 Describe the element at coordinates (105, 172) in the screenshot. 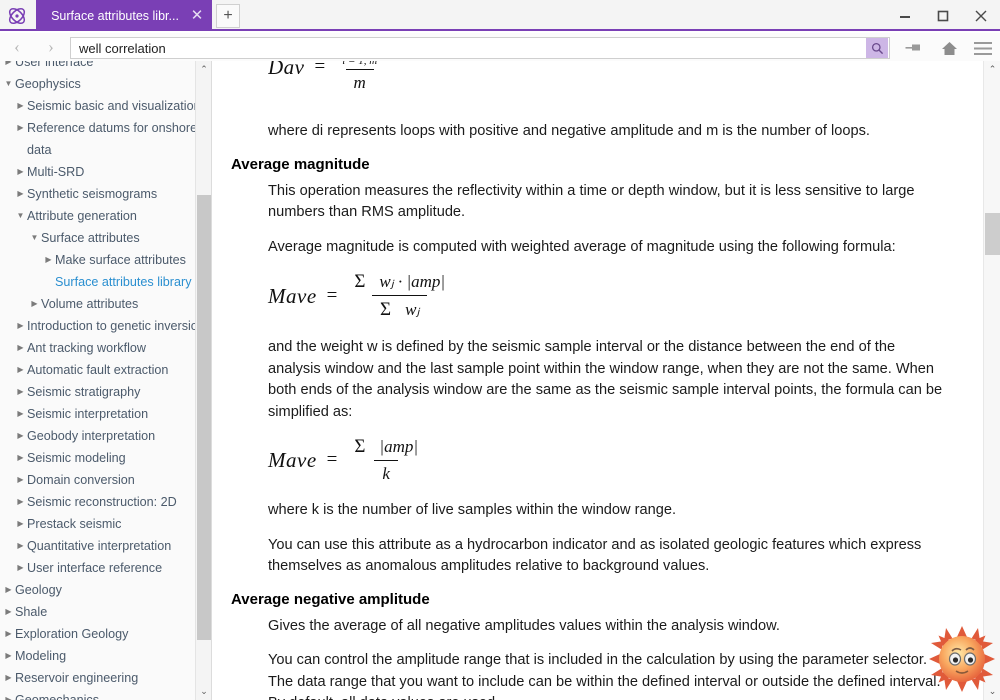

I see `sidebar-item-multi-srd: ▶ Multi-SRD` at that location.